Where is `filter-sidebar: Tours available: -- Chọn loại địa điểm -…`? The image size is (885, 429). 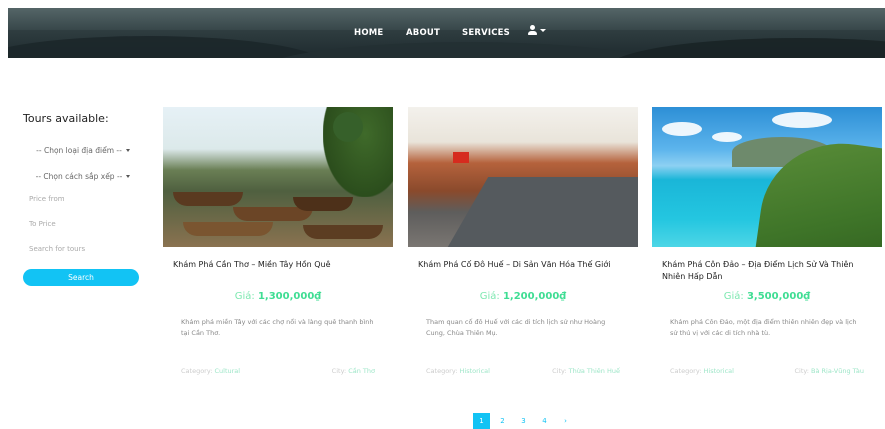 filter-sidebar: Tours available: -- Chọn loại địa điểm -… is located at coordinates (83, 199).